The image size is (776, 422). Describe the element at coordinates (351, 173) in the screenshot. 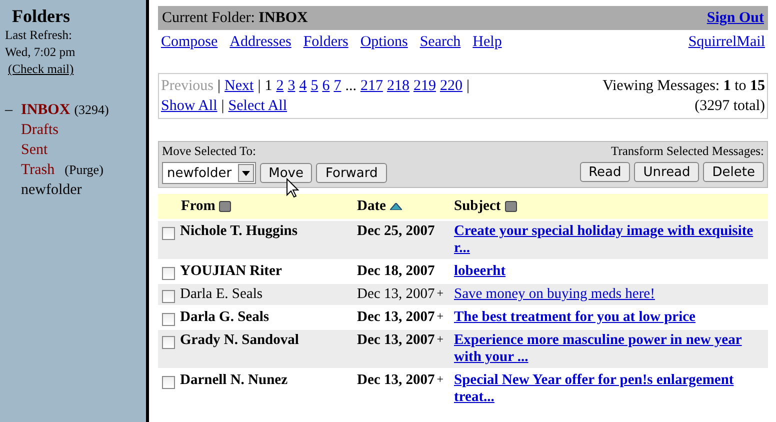

I see `forward-button: Forward` at that location.